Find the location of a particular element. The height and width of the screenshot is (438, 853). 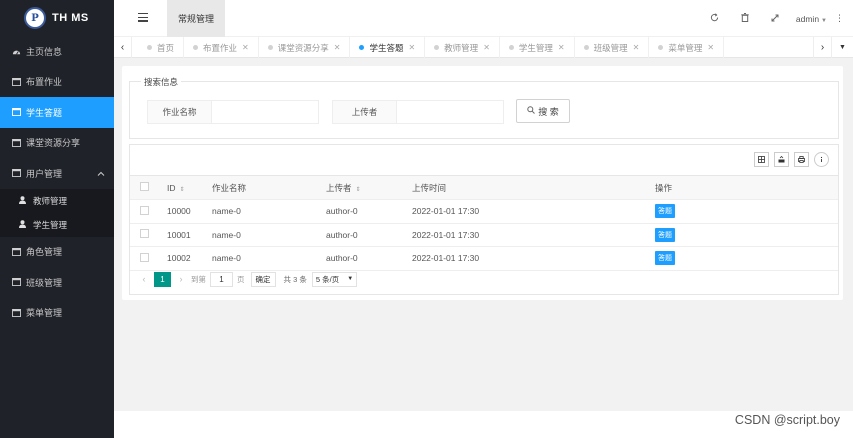

prev-page-icon: ‹ is located at coordinates (144, 279).